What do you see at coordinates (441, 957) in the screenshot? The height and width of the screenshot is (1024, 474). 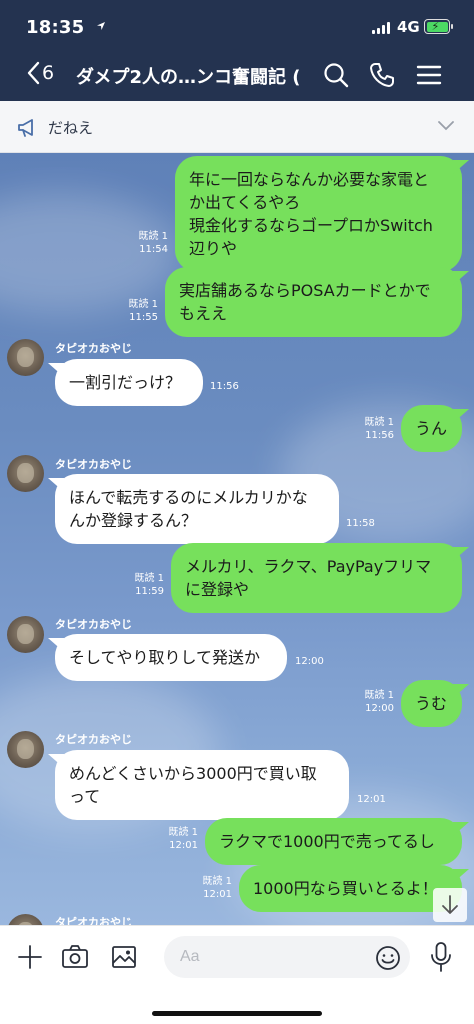 I see `microphone-icon` at bounding box center [441, 957].